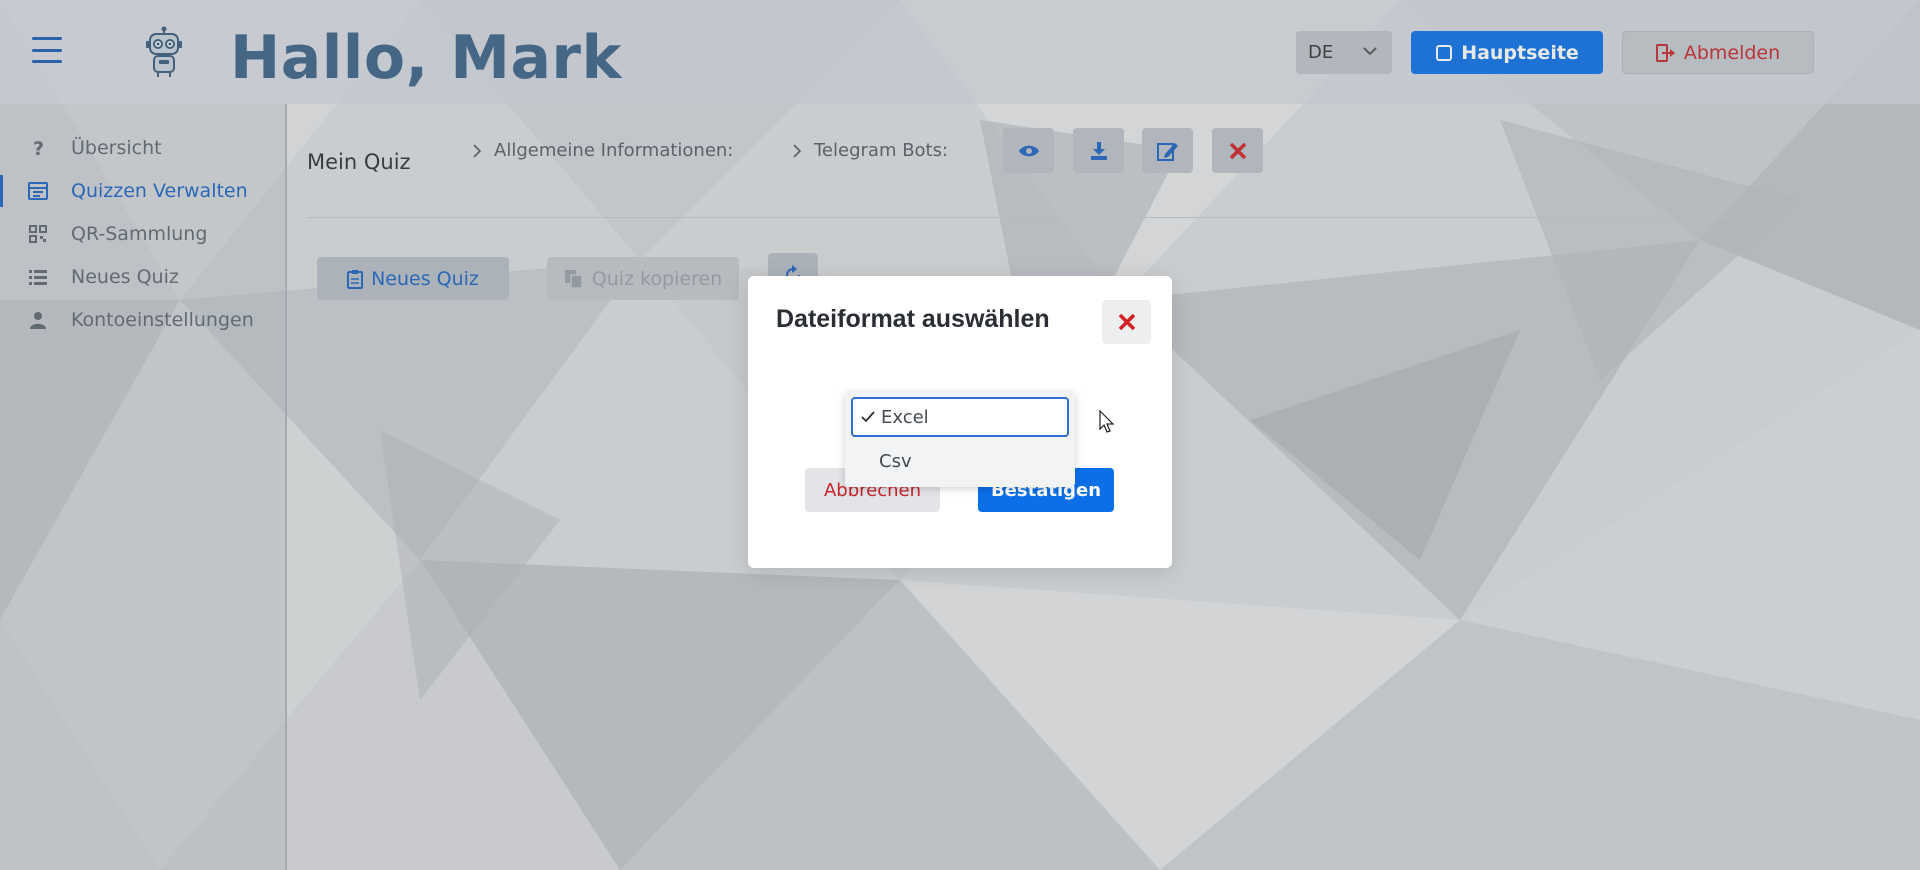 This screenshot has width=1920, height=870. I want to click on close-icon, so click(1126, 322).